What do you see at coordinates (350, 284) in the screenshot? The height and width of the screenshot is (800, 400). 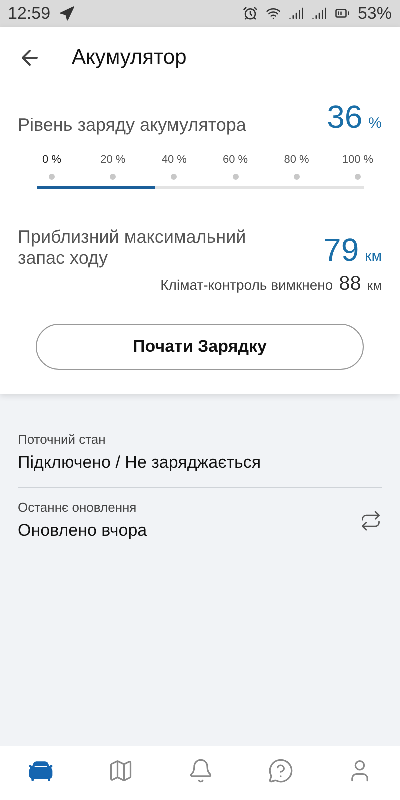 I see `climate-value: 88` at bounding box center [350, 284].